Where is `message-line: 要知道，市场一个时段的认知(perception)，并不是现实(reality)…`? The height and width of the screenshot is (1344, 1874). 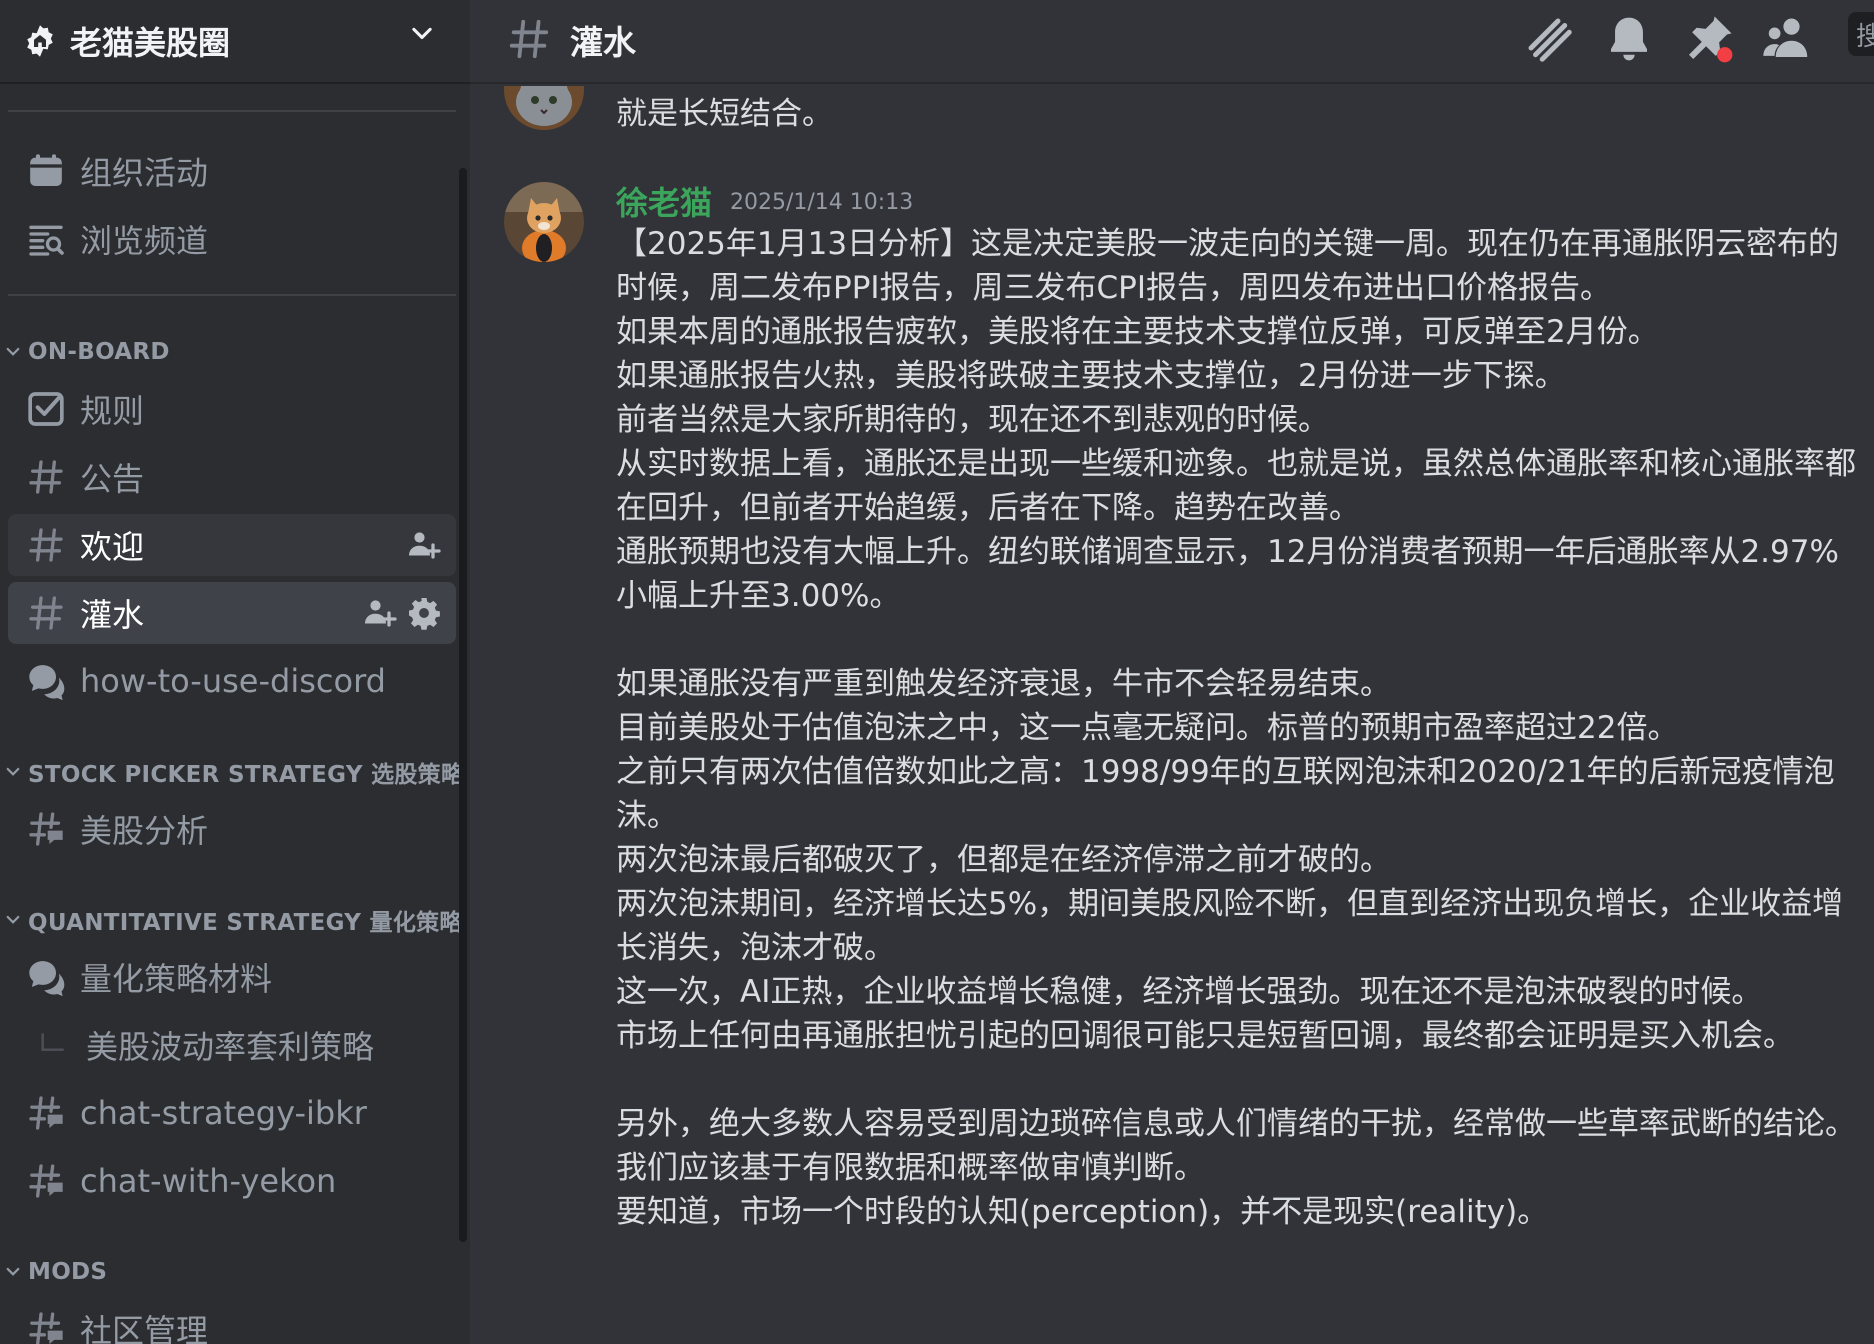
message-line: 要知道，市场一个时段的认知(perception)，并不是现实(reality)… is located at coordinates (1082, 1212).